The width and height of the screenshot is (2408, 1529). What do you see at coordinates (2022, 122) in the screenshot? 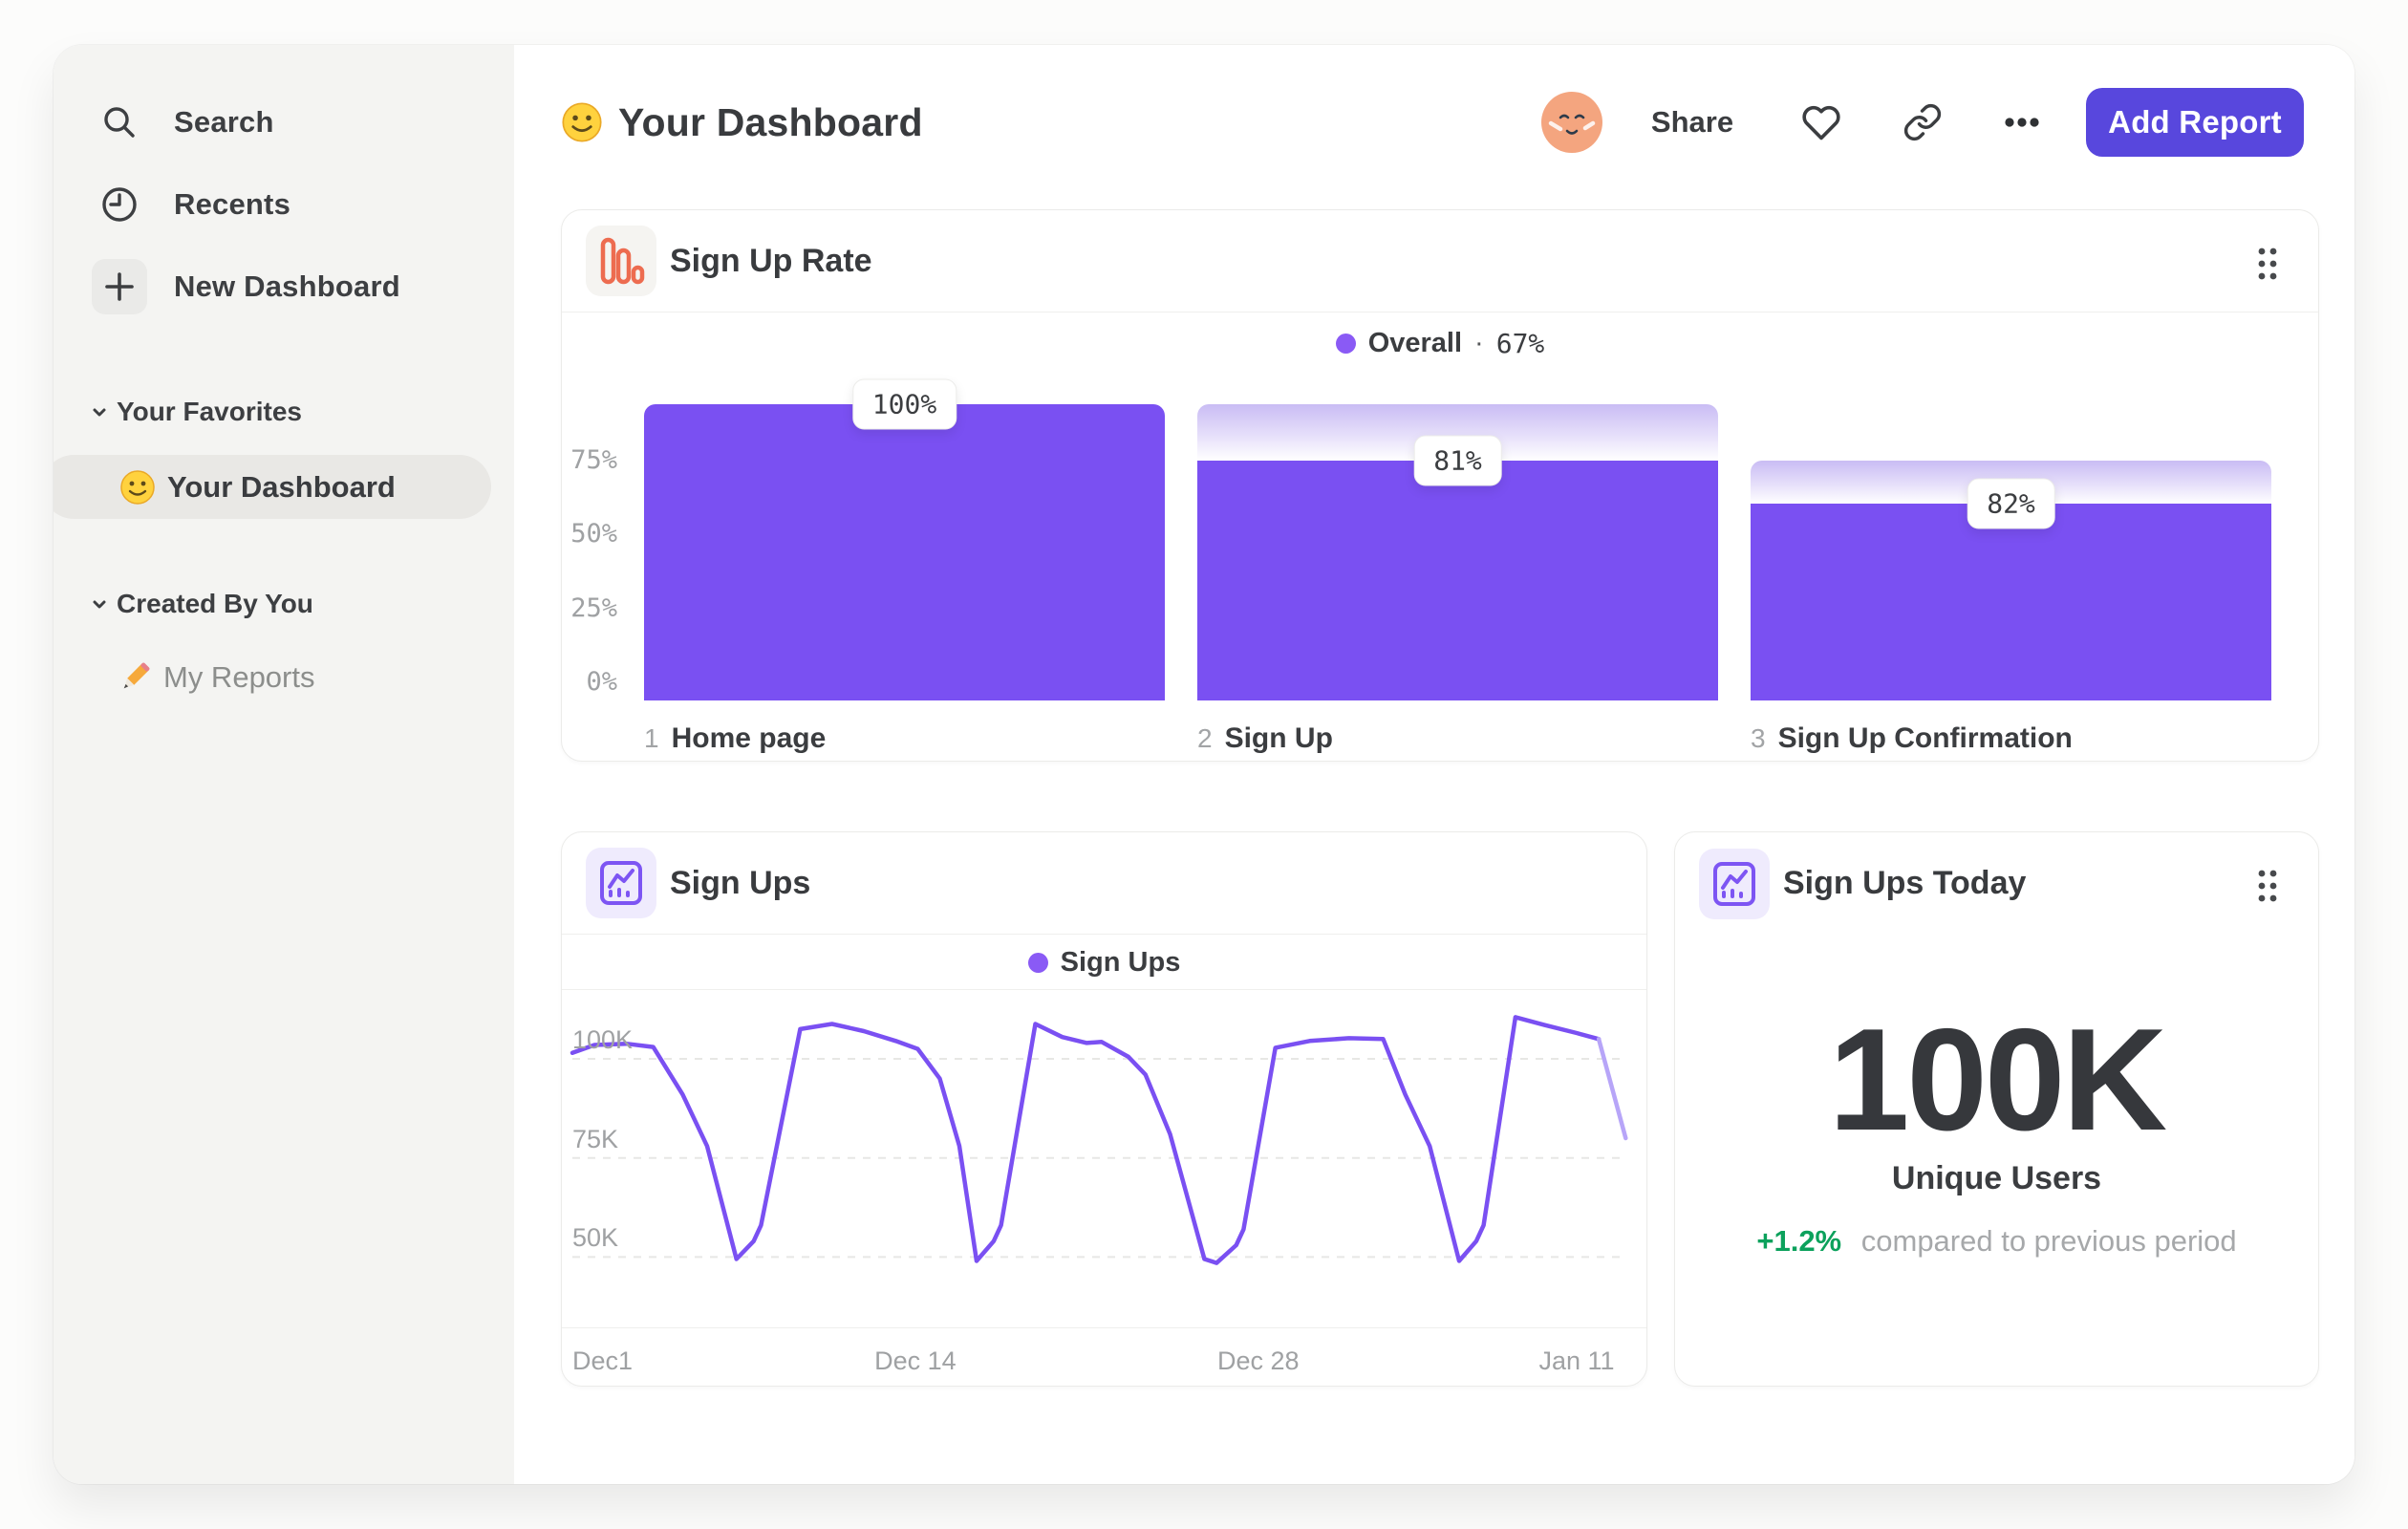
I see `more-options-icon` at bounding box center [2022, 122].